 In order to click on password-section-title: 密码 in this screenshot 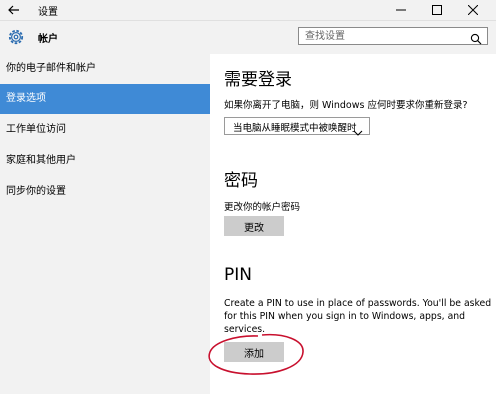, I will do `click(241, 181)`.